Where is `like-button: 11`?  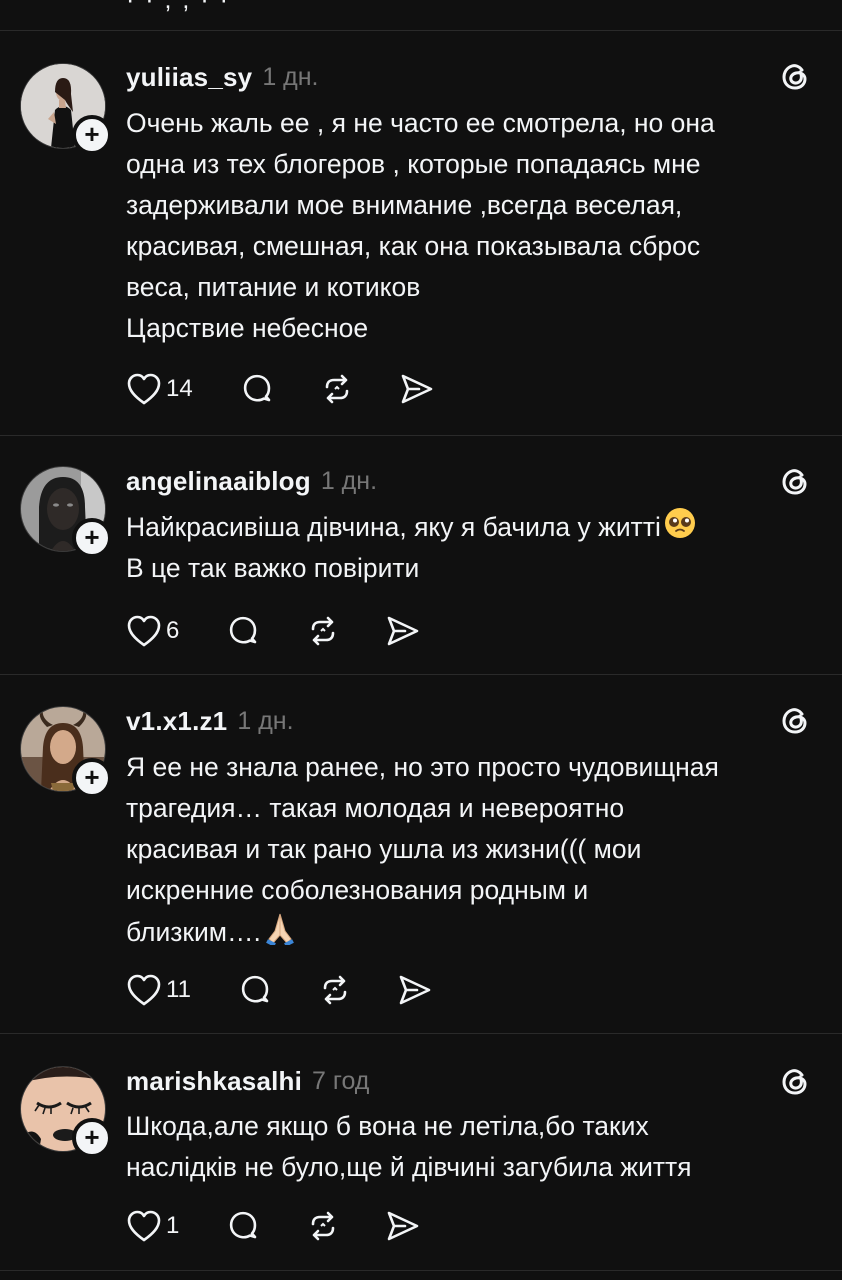
like-button: 11 is located at coordinates (158, 990).